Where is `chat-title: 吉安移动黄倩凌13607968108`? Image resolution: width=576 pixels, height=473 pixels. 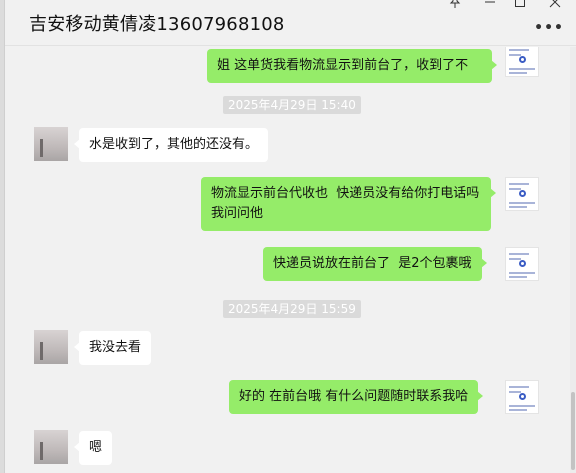
chat-title: 吉安移动黄倩凌13607968108 is located at coordinates (157, 24).